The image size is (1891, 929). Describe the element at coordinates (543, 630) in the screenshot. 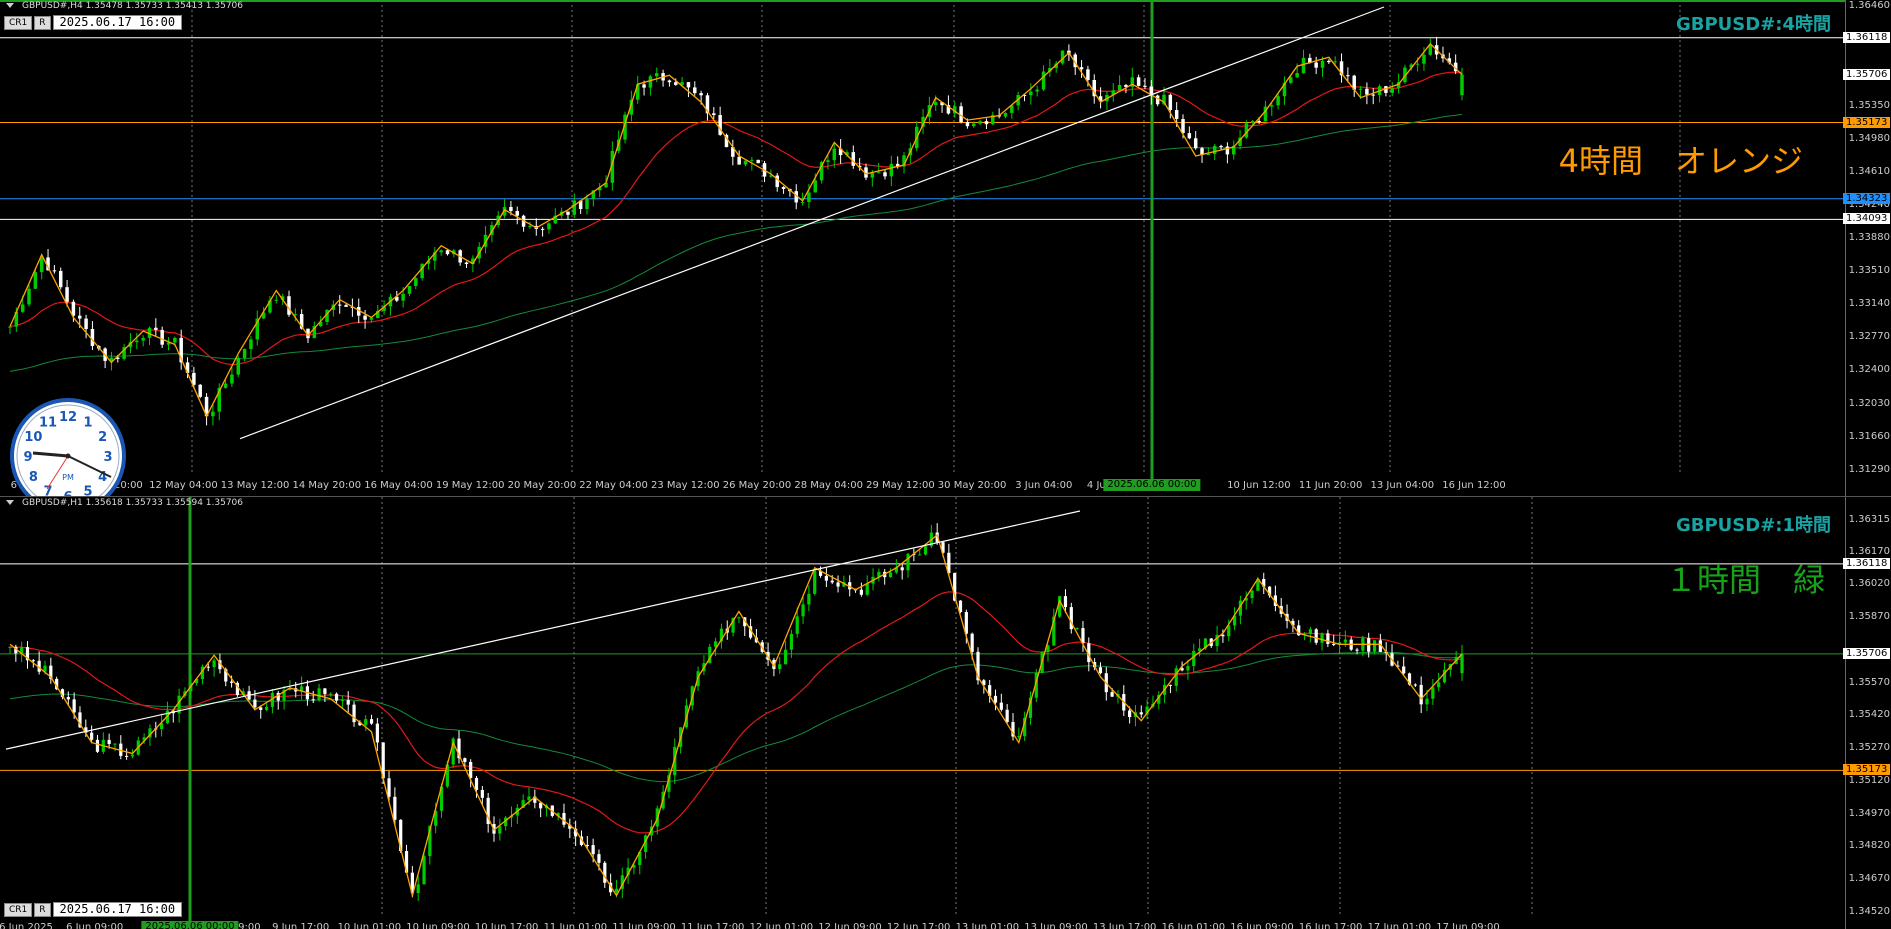

I see `trend-line` at that location.